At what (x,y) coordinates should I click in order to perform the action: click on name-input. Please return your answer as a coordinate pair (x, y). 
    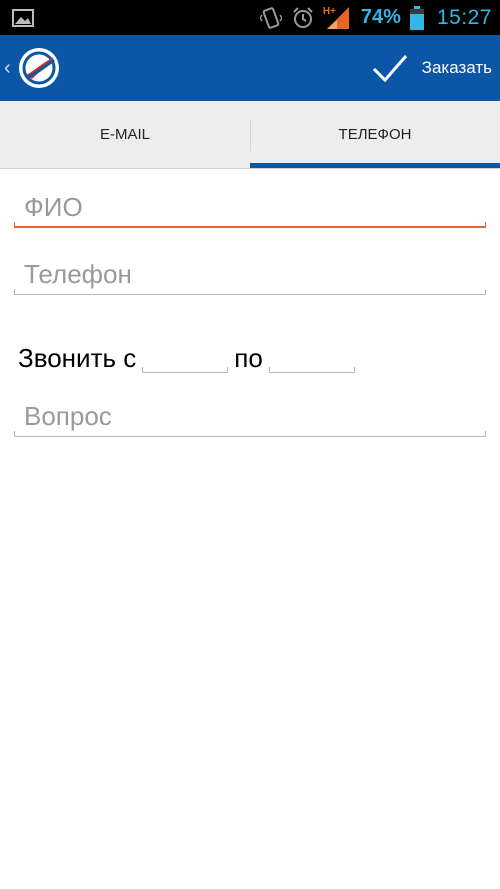
    Looking at the image, I should click on (250, 207).